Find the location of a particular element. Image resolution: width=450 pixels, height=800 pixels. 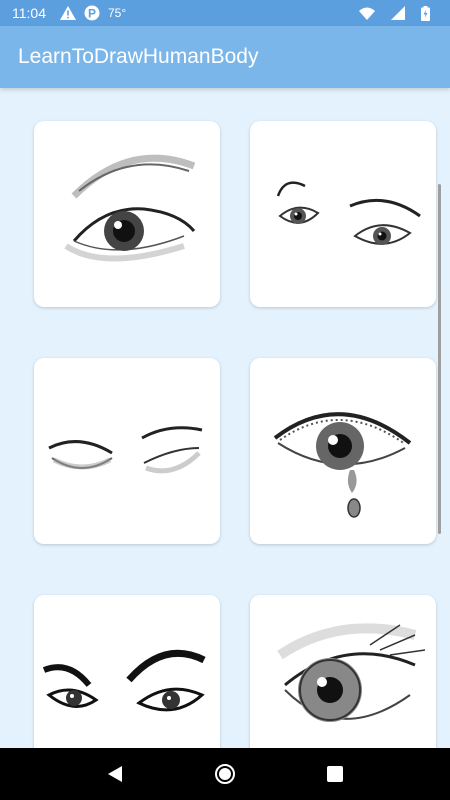

eye-sketch-image is located at coordinates (130, 208).